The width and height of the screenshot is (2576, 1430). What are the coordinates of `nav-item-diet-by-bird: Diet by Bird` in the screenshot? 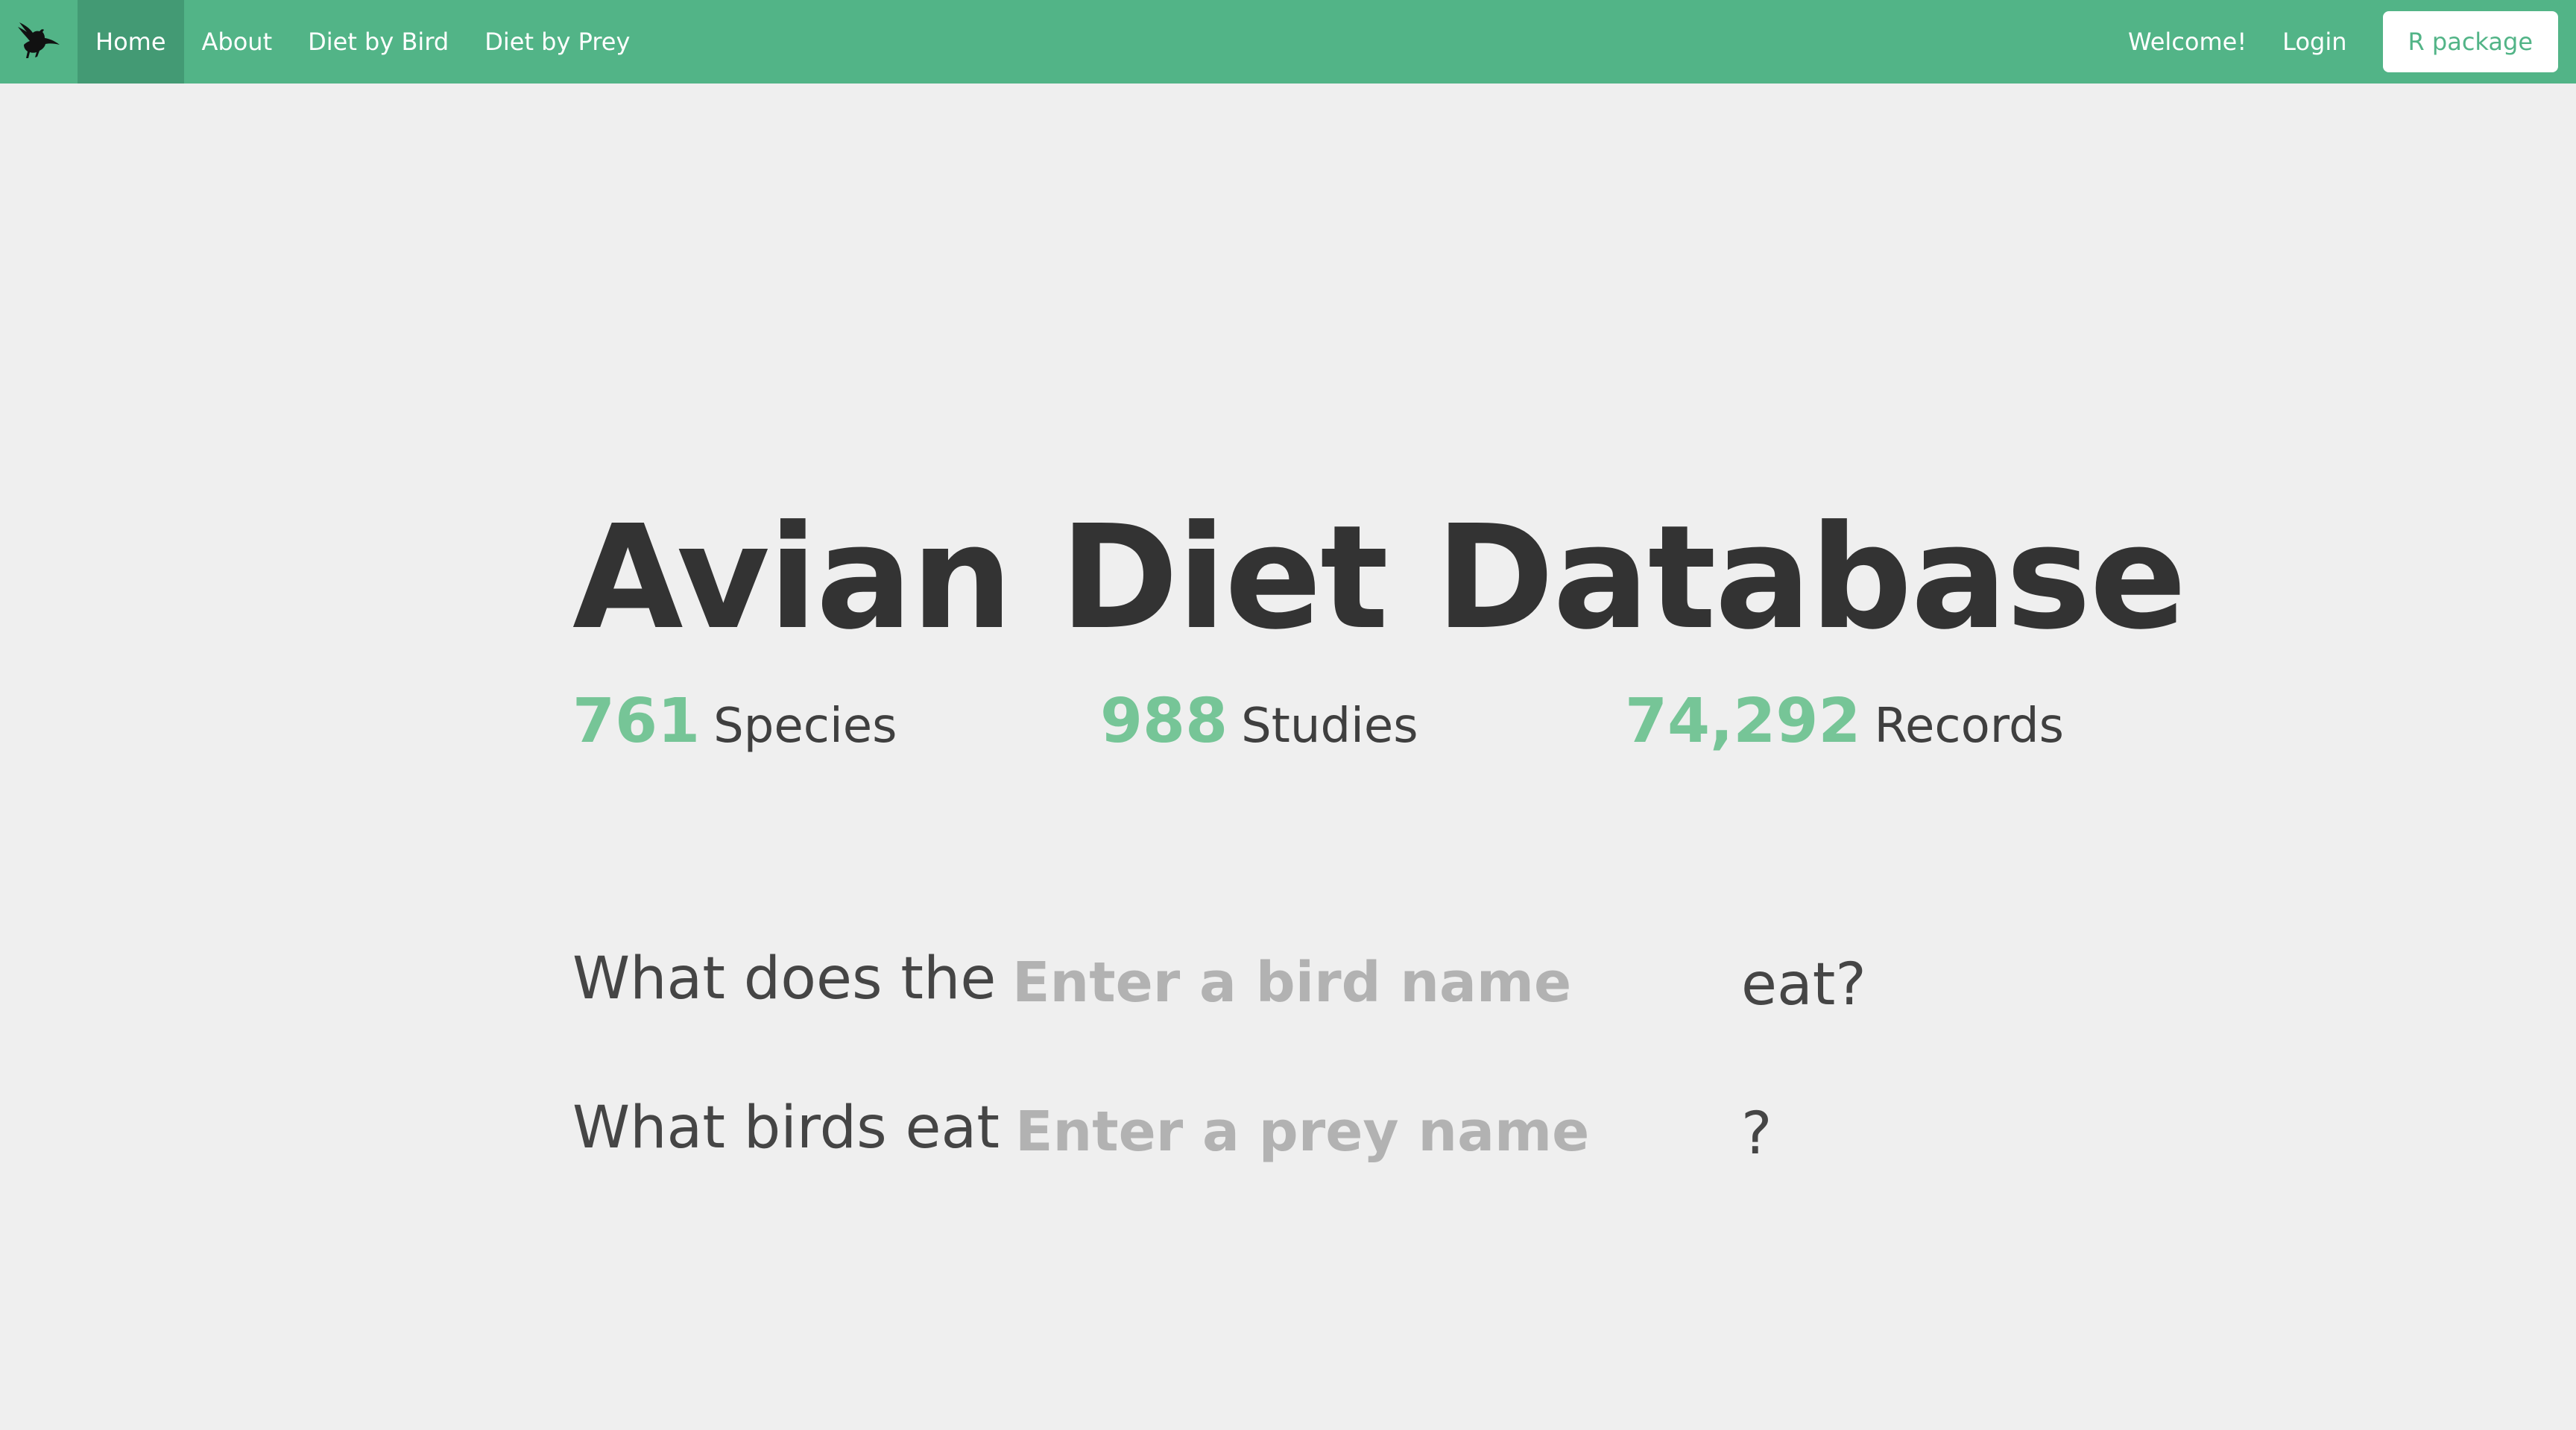 It's located at (379, 42).